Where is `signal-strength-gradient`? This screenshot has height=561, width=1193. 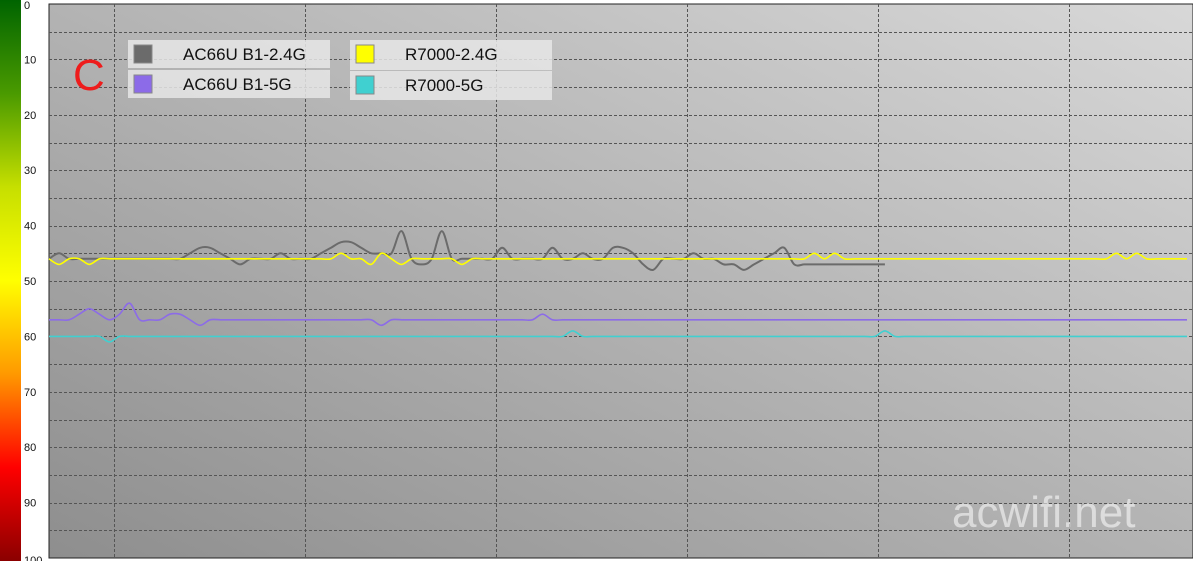 signal-strength-gradient is located at coordinates (10, 280).